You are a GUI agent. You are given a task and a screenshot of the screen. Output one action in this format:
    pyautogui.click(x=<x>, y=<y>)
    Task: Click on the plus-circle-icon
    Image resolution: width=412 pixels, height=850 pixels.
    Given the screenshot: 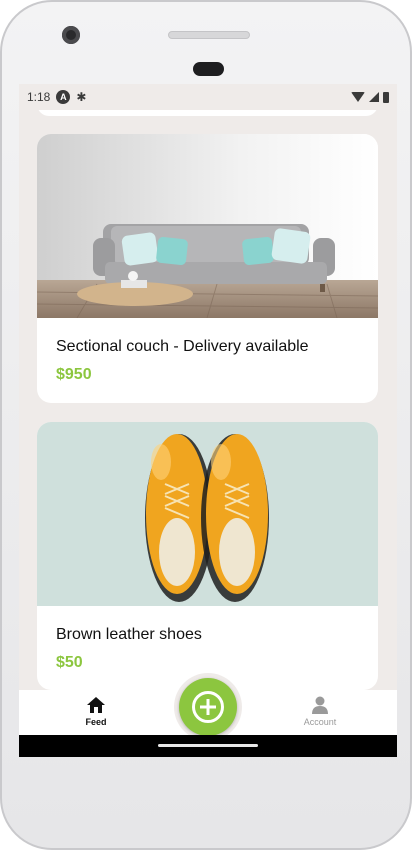 What is the action you would take?
    pyautogui.click(x=208, y=707)
    